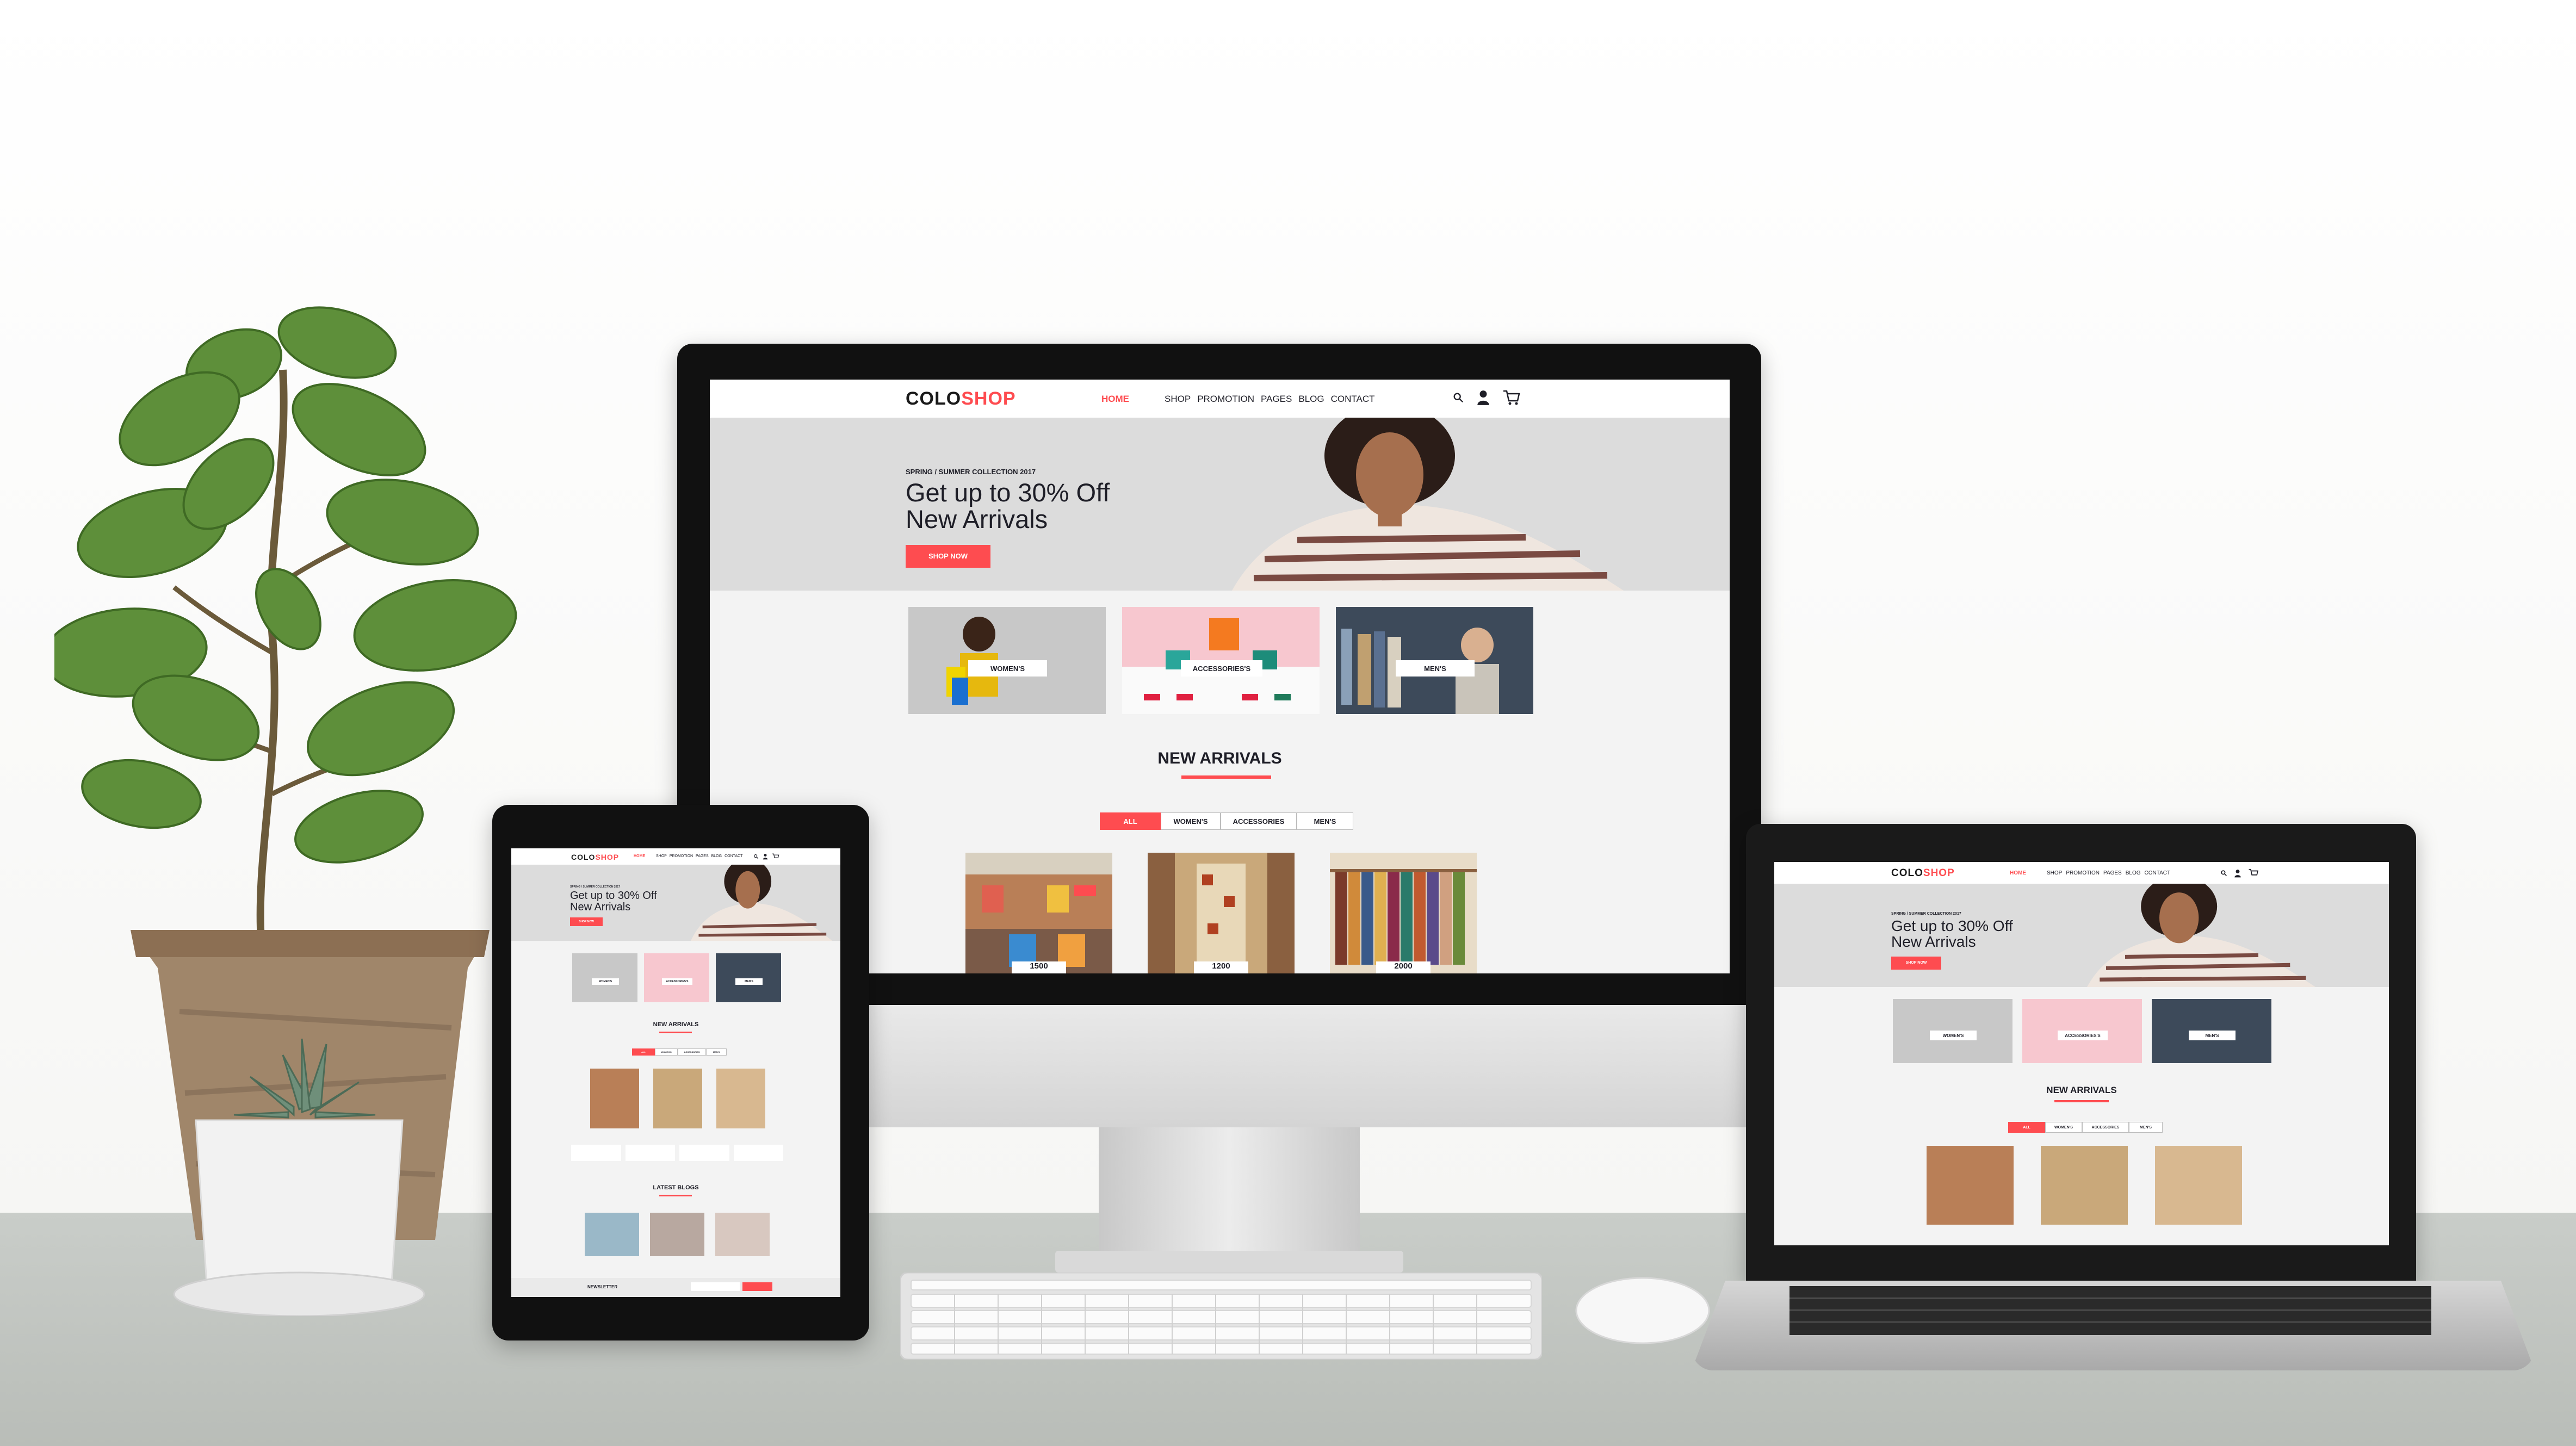 The height and width of the screenshot is (1446, 2576). I want to click on filter-all: ALL, so click(1130, 821).